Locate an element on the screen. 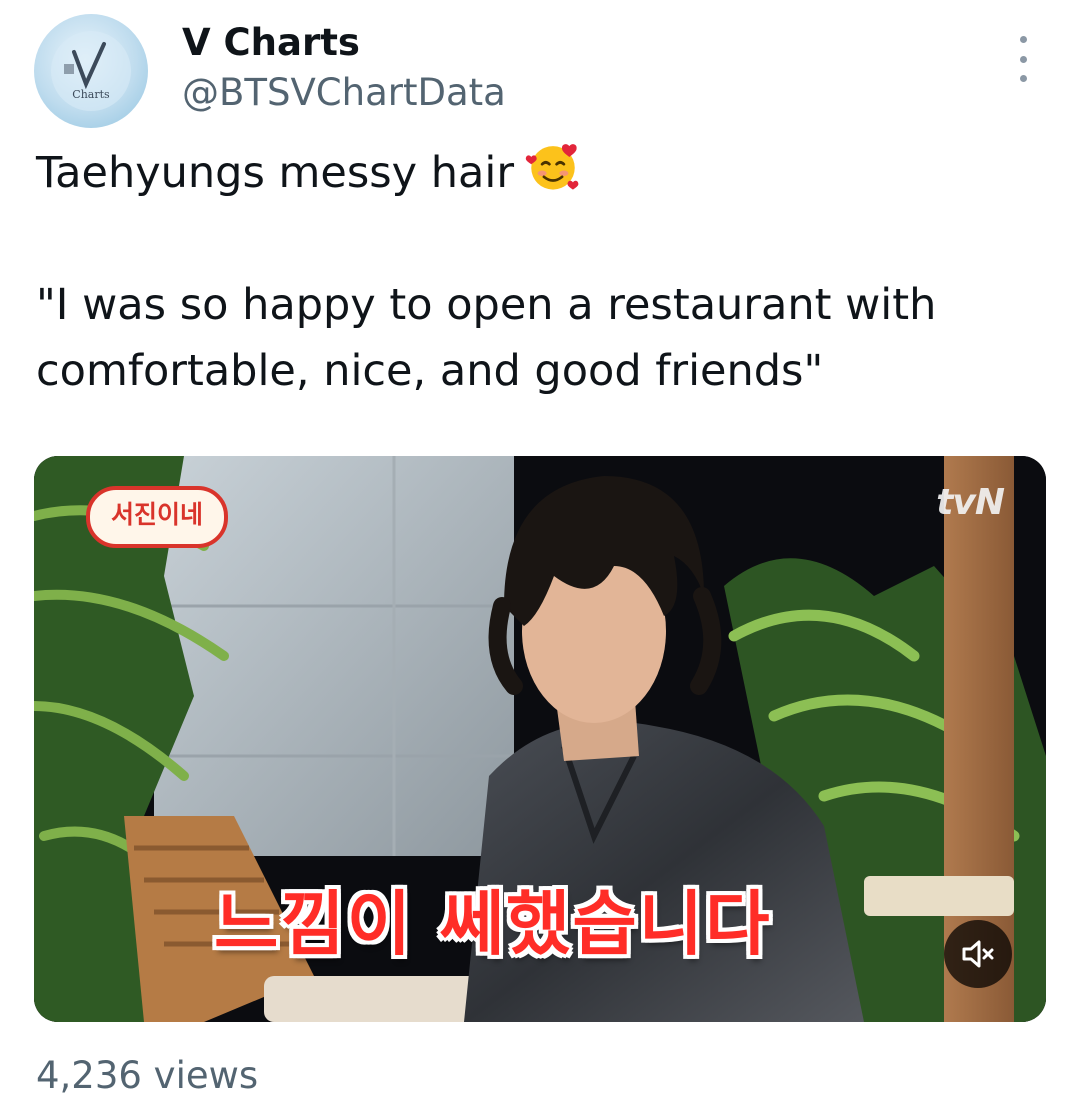 The height and width of the screenshot is (1118, 1080). avatar-logo-image: Charts is located at coordinates (91, 71).